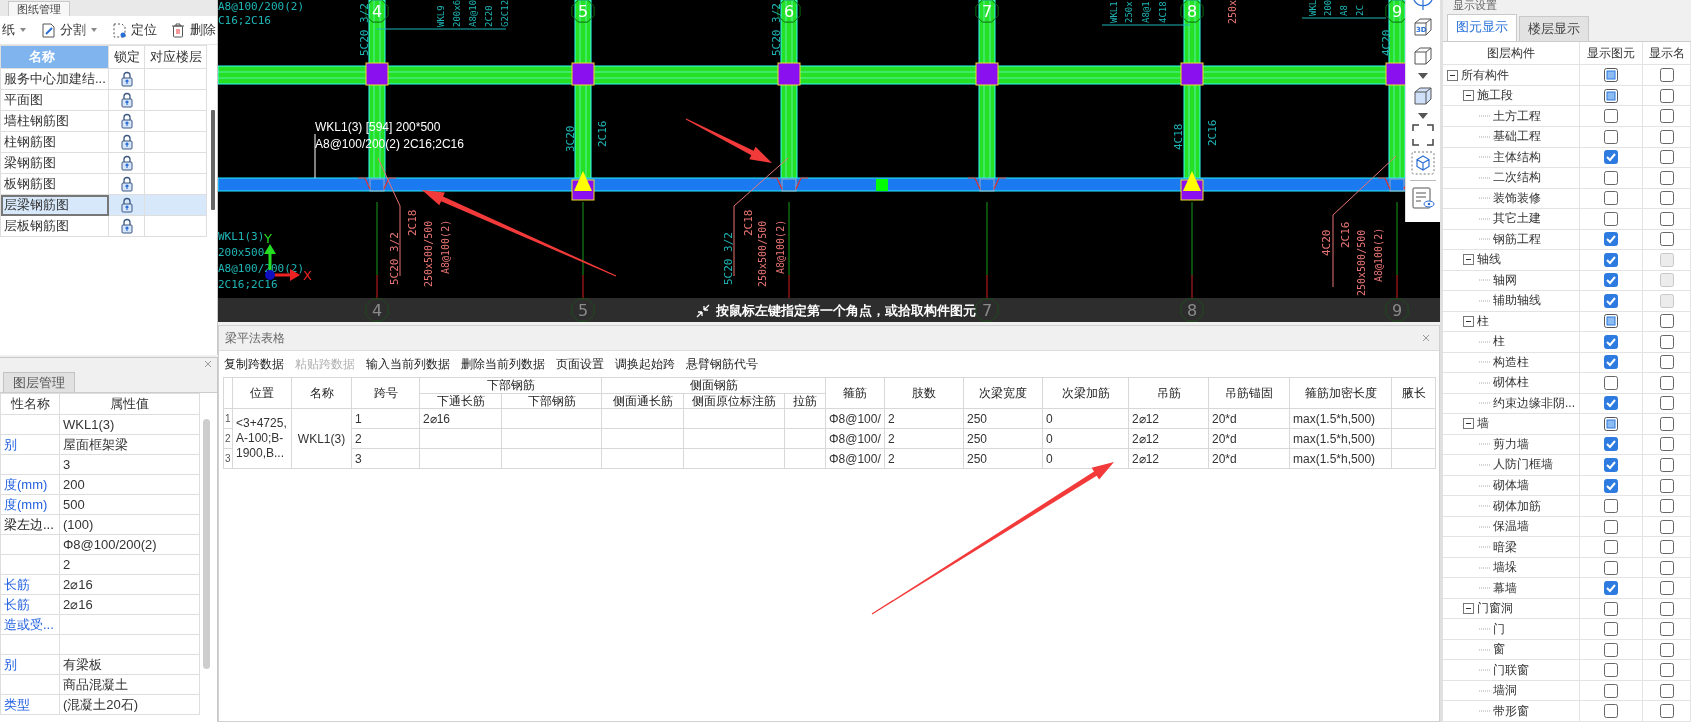 The height and width of the screenshot is (722, 1691). What do you see at coordinates (1413, 393) in the screenshot?
I see `column-header: 腋长` at bounding box center [1413, 393].